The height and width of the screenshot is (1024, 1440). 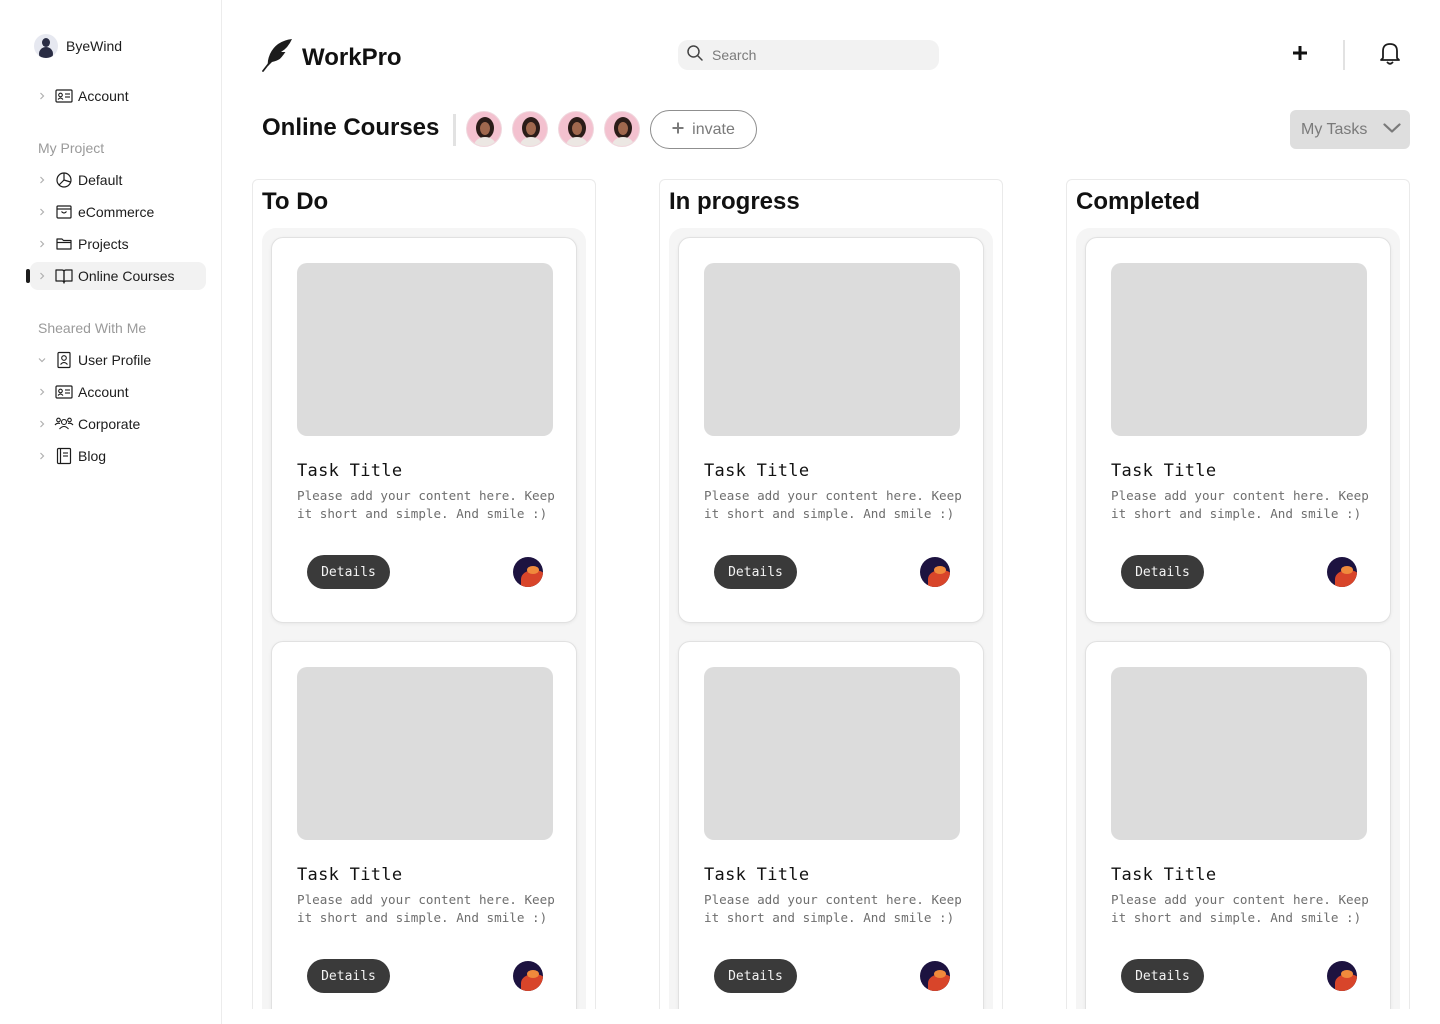 What do you see at coordinates (278, 57) in the screenshot?
I see `feather-icon` at bounding box center [278, 57].